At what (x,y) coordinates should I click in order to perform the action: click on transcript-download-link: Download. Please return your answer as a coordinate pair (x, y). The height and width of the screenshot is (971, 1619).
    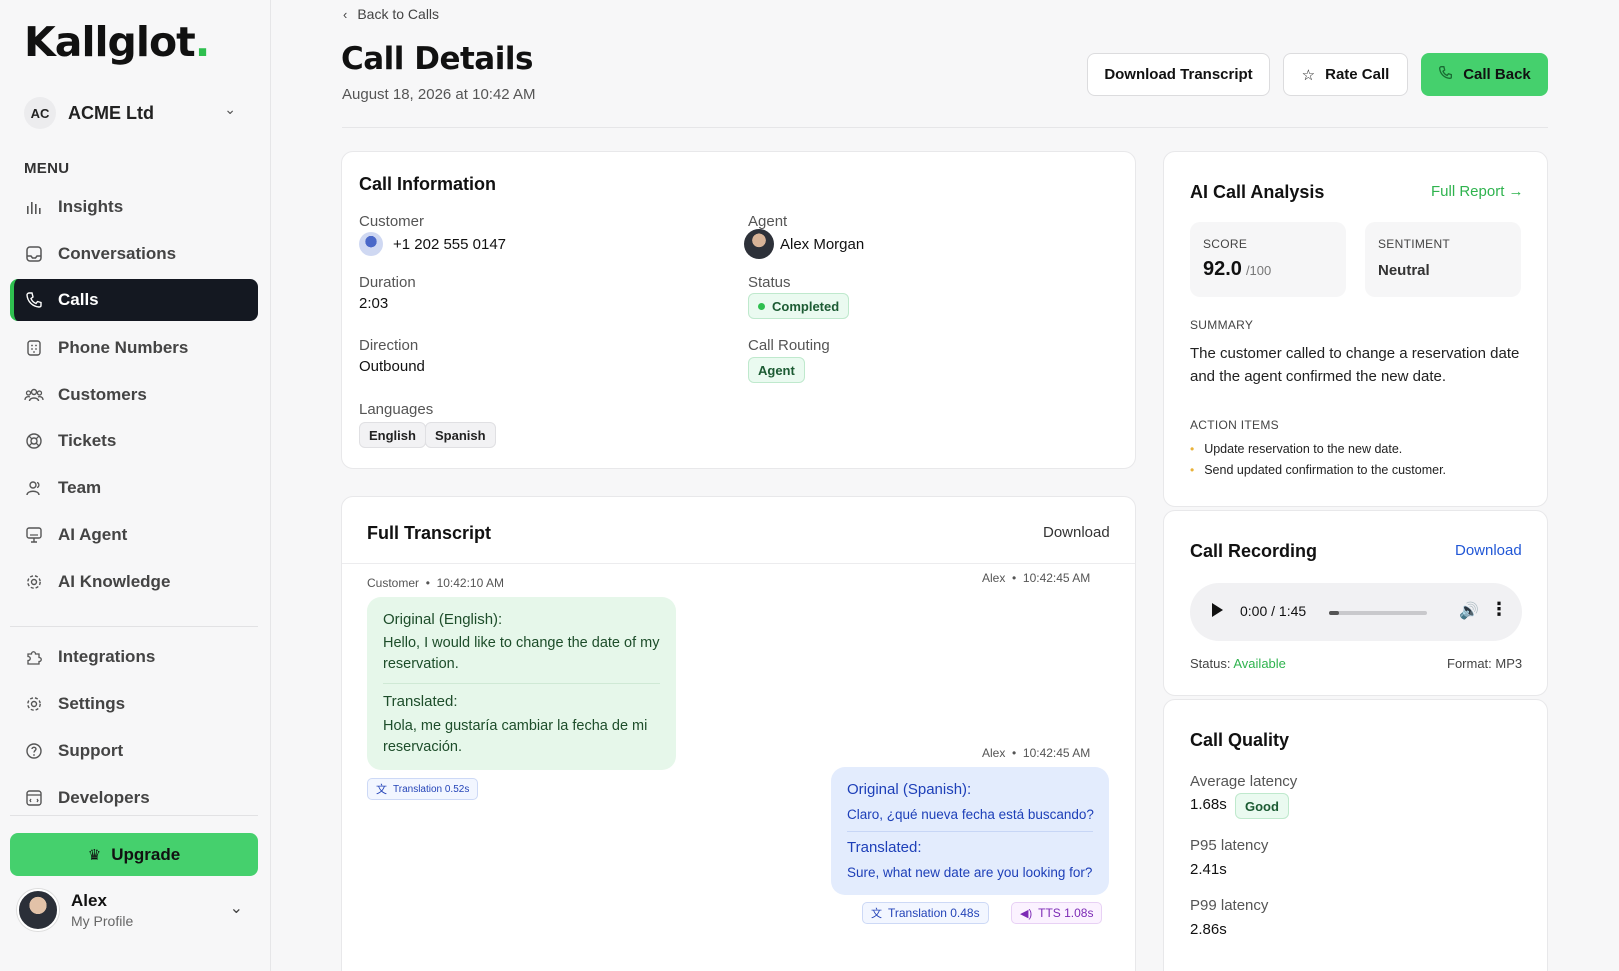
    Looking at the image, I should click on (1076, 532).